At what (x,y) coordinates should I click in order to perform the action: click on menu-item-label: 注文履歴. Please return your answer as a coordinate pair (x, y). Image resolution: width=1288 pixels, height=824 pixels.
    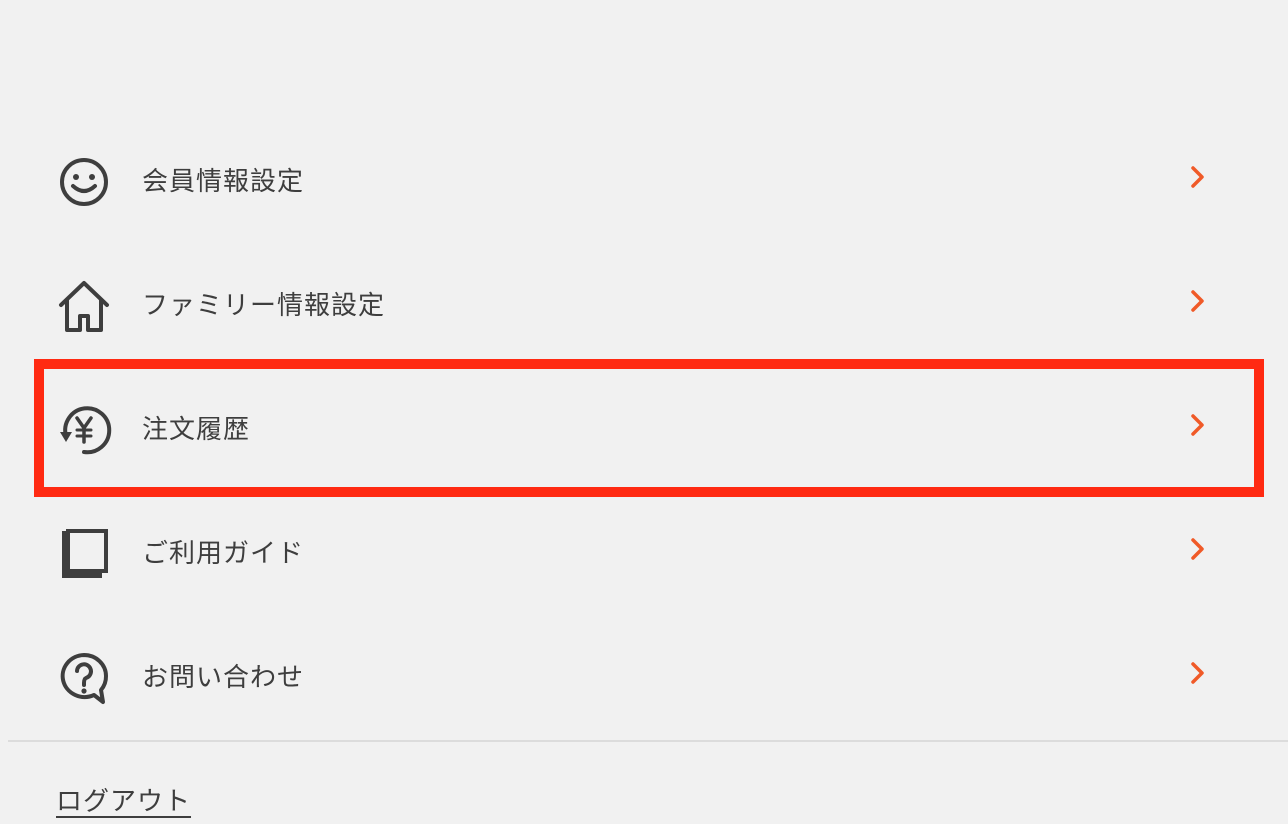
    Looking at the image, I should click on (196, 430).